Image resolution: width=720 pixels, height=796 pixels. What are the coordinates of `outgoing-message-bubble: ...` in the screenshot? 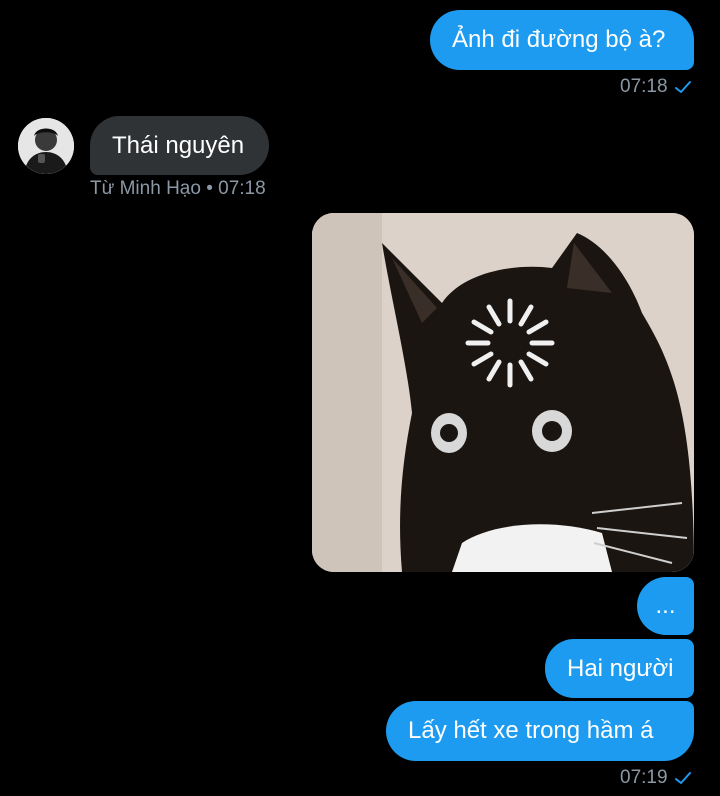 It's located at (665, 606).